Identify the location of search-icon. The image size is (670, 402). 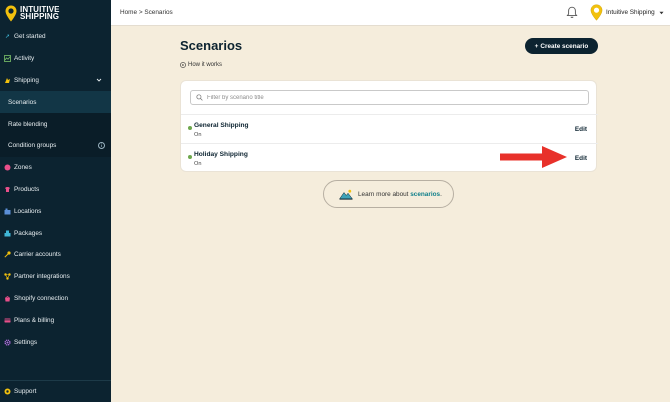
(199, 97).